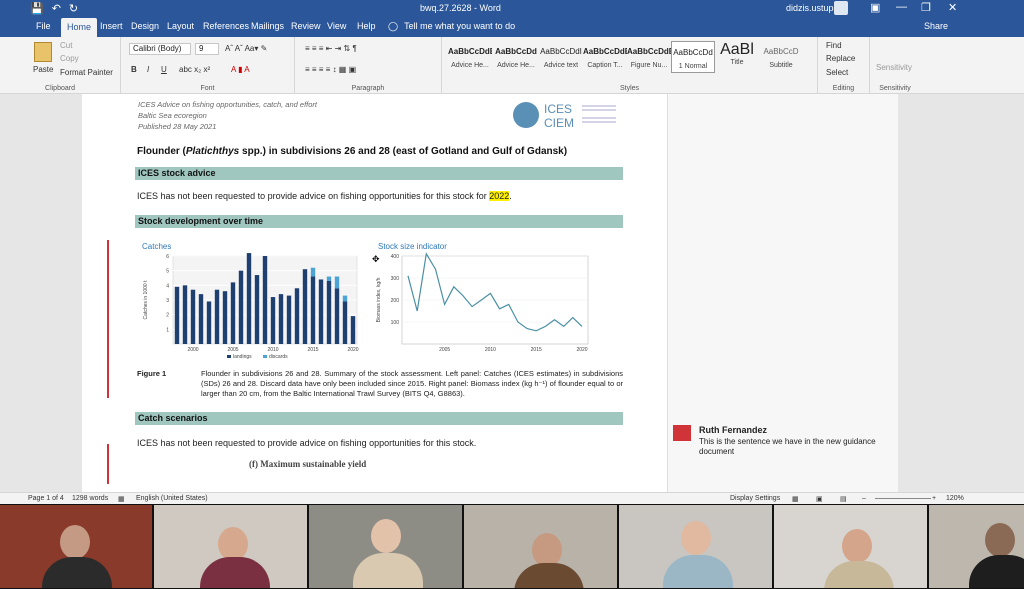 The height and width of the screenshot is (589, 1024). Describe the element at coordinates (926, 7) in the screenshot. I see `restore-icon: ❐` at that location.